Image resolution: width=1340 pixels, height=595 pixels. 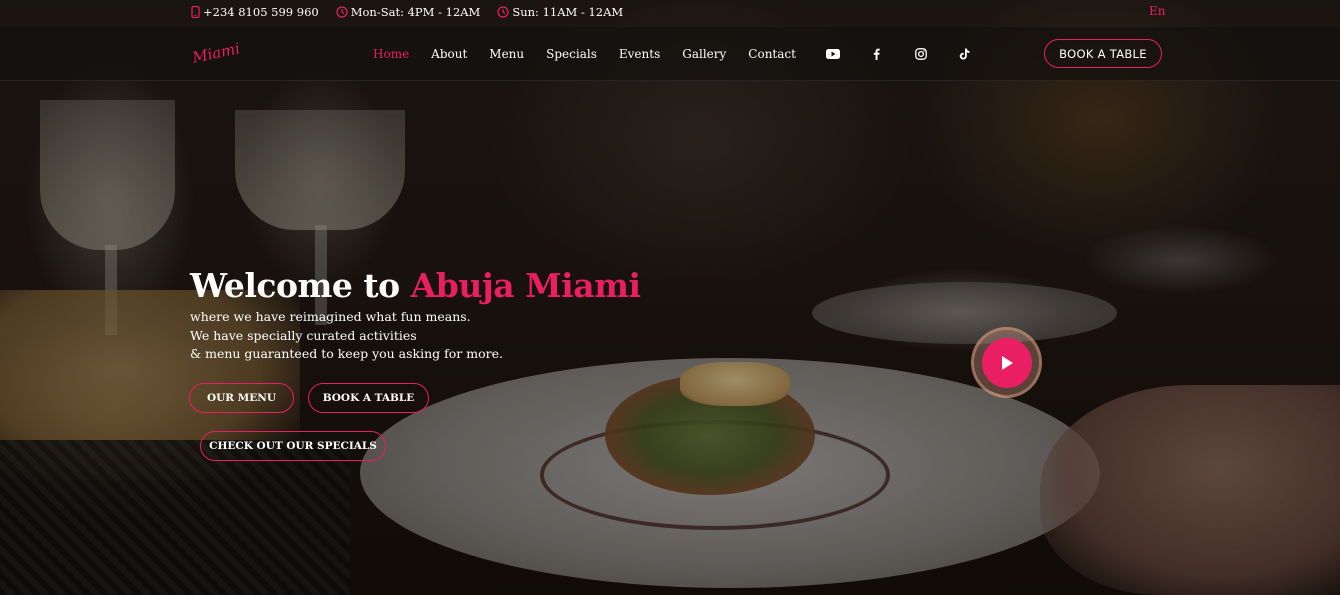 I want to click on phone-number: +234 8105 599 960, so click(x=261, y=12).